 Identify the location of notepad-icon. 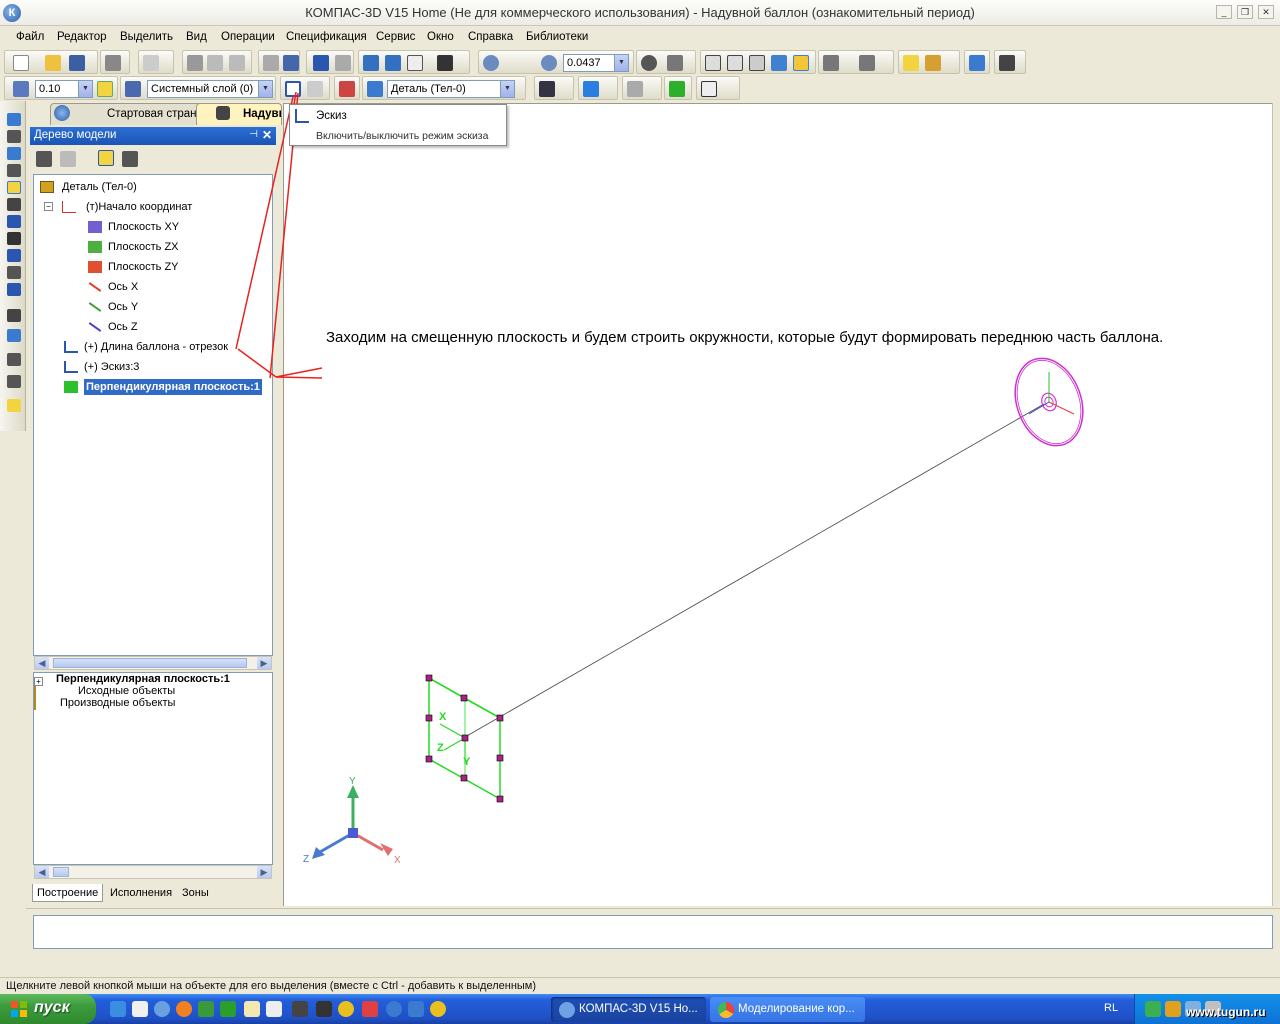
(252, 1009).